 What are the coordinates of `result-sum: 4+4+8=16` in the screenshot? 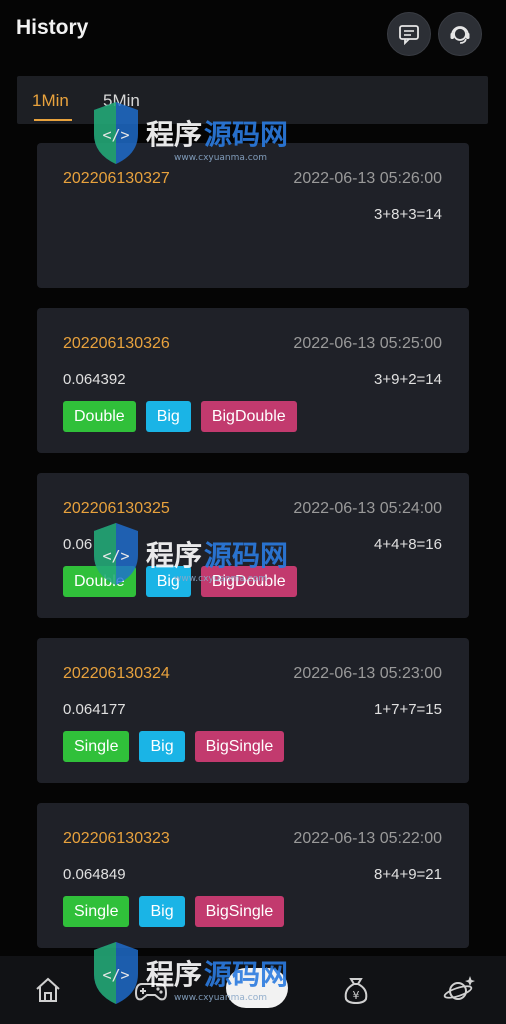 It's located at (408, 544).